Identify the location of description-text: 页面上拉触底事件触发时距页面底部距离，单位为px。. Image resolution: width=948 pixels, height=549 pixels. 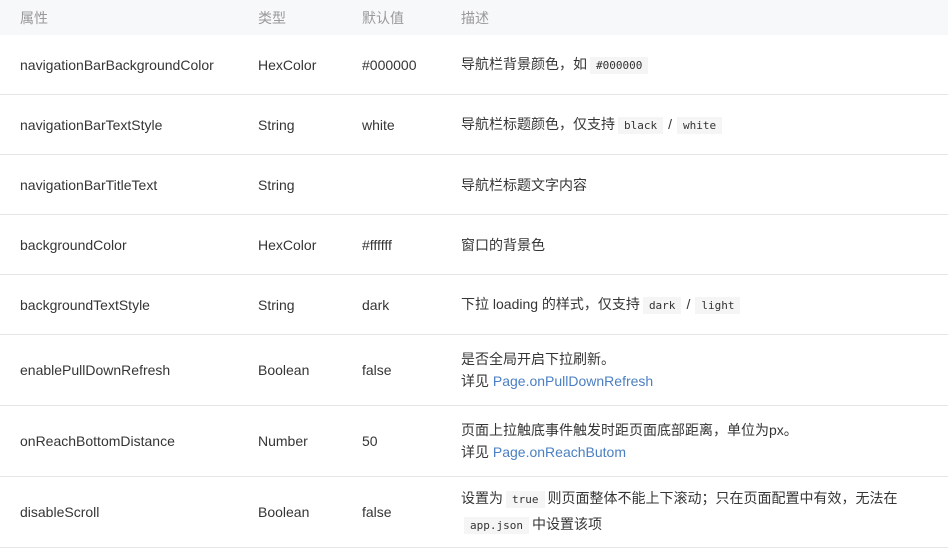
(629, 430).